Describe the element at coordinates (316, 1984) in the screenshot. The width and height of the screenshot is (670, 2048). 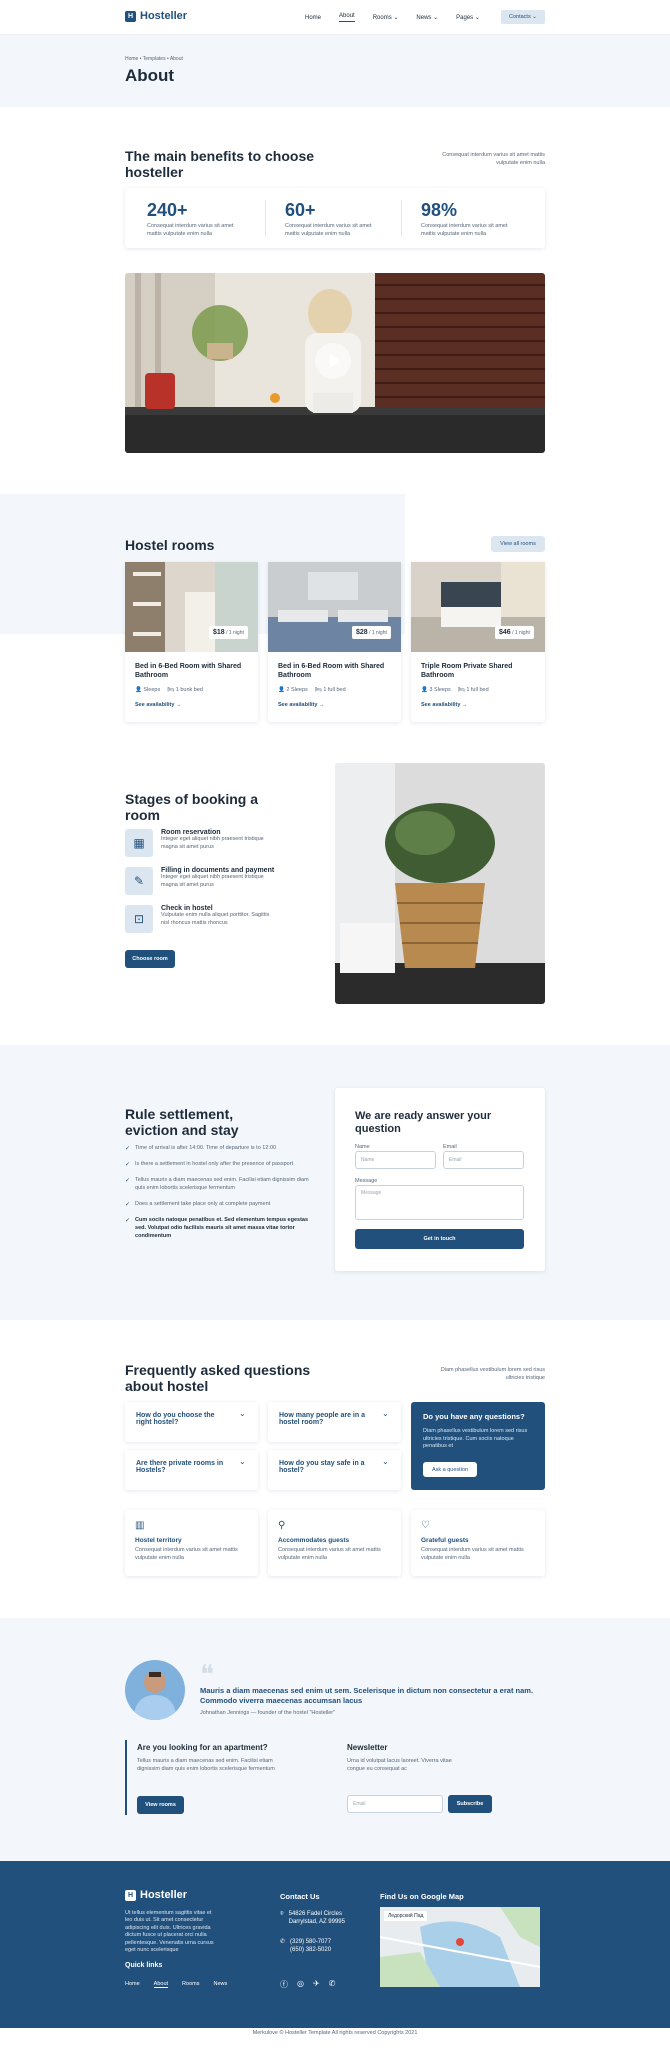
I see `twitter-icon: ✈` at that location.